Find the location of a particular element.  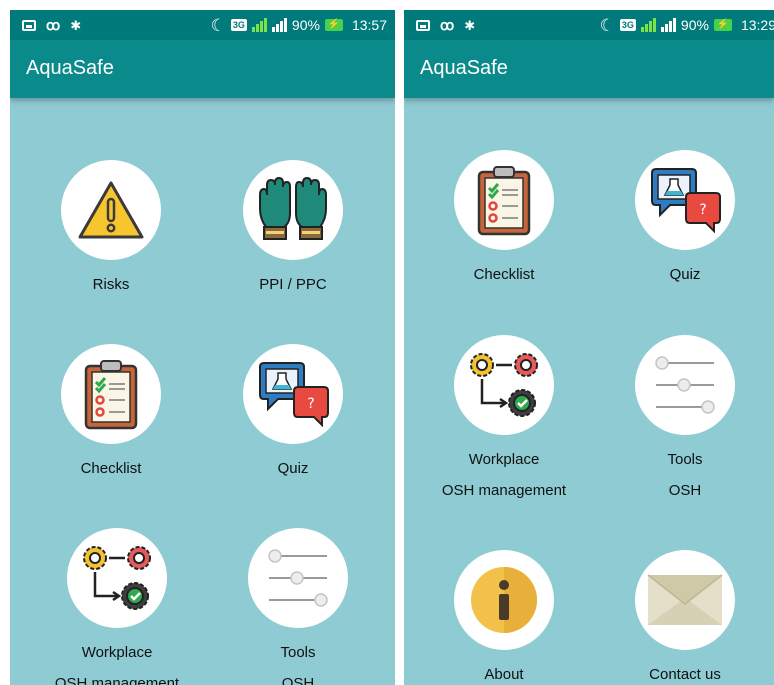

tile-label: Contact us is located at coordinates (685, 674).